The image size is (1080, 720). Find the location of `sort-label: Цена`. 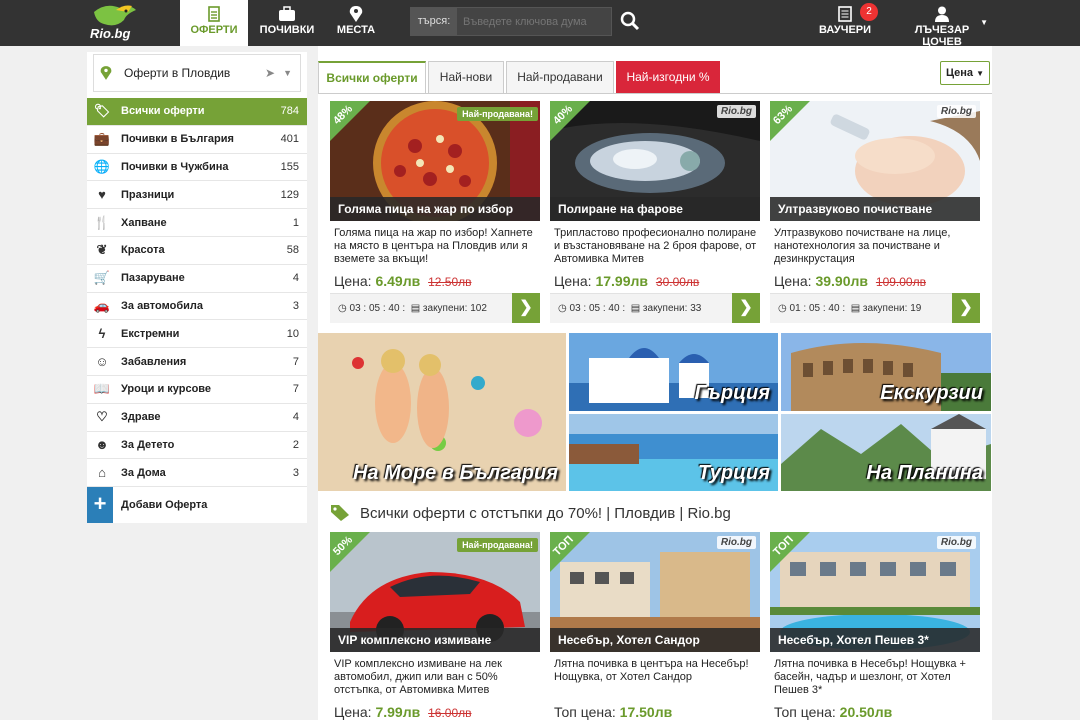

sort-label: Цена is located at coordinates (959, 73).